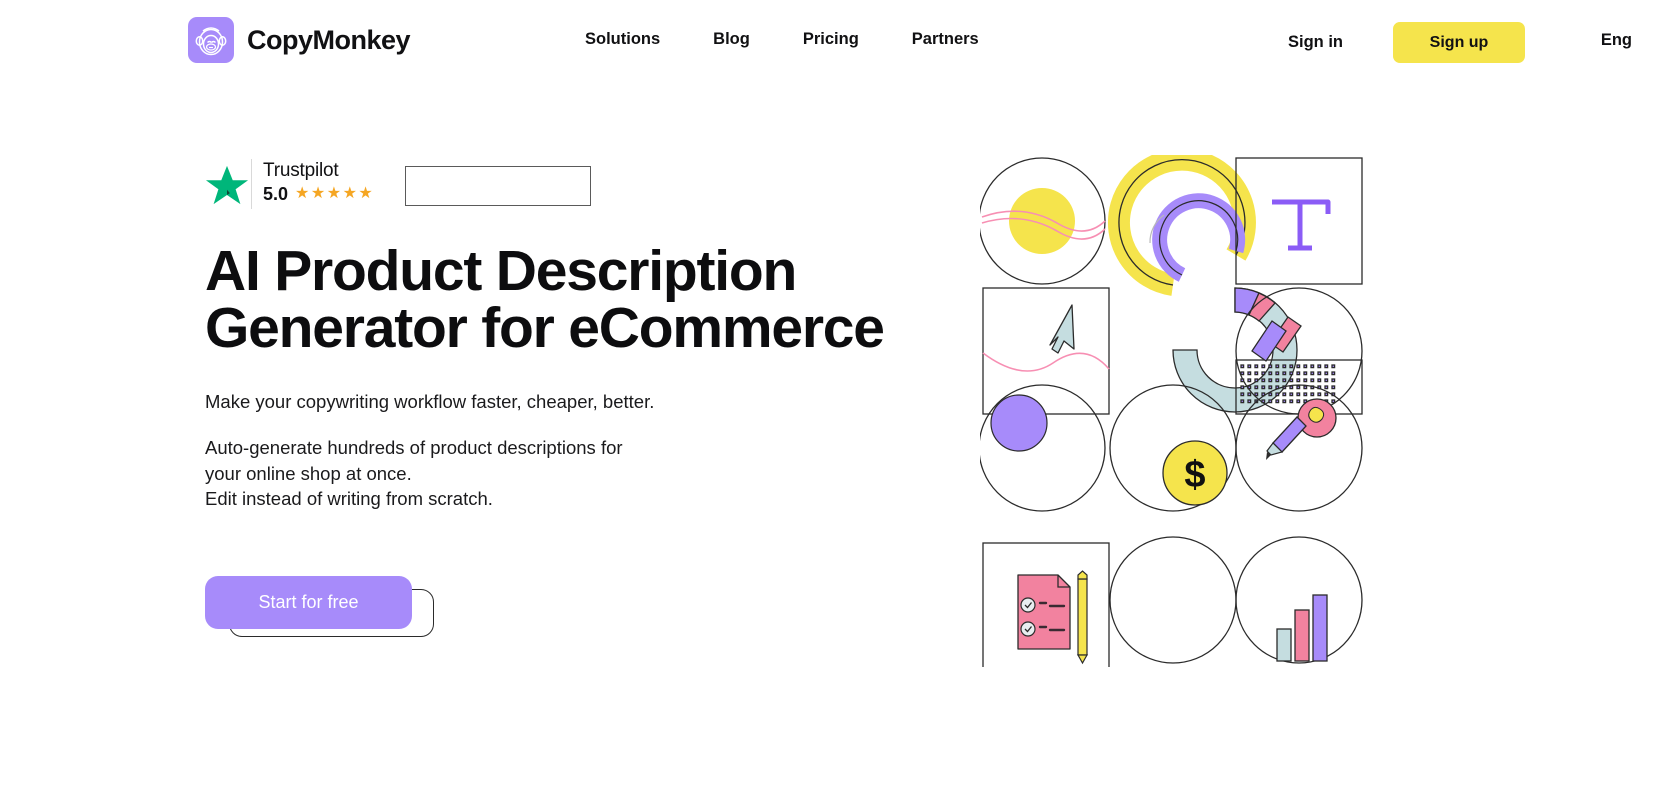 The width and height of the screenshot is (1680, 791). I want to click on trustpilot-score: 5.0, so click(276, 194).